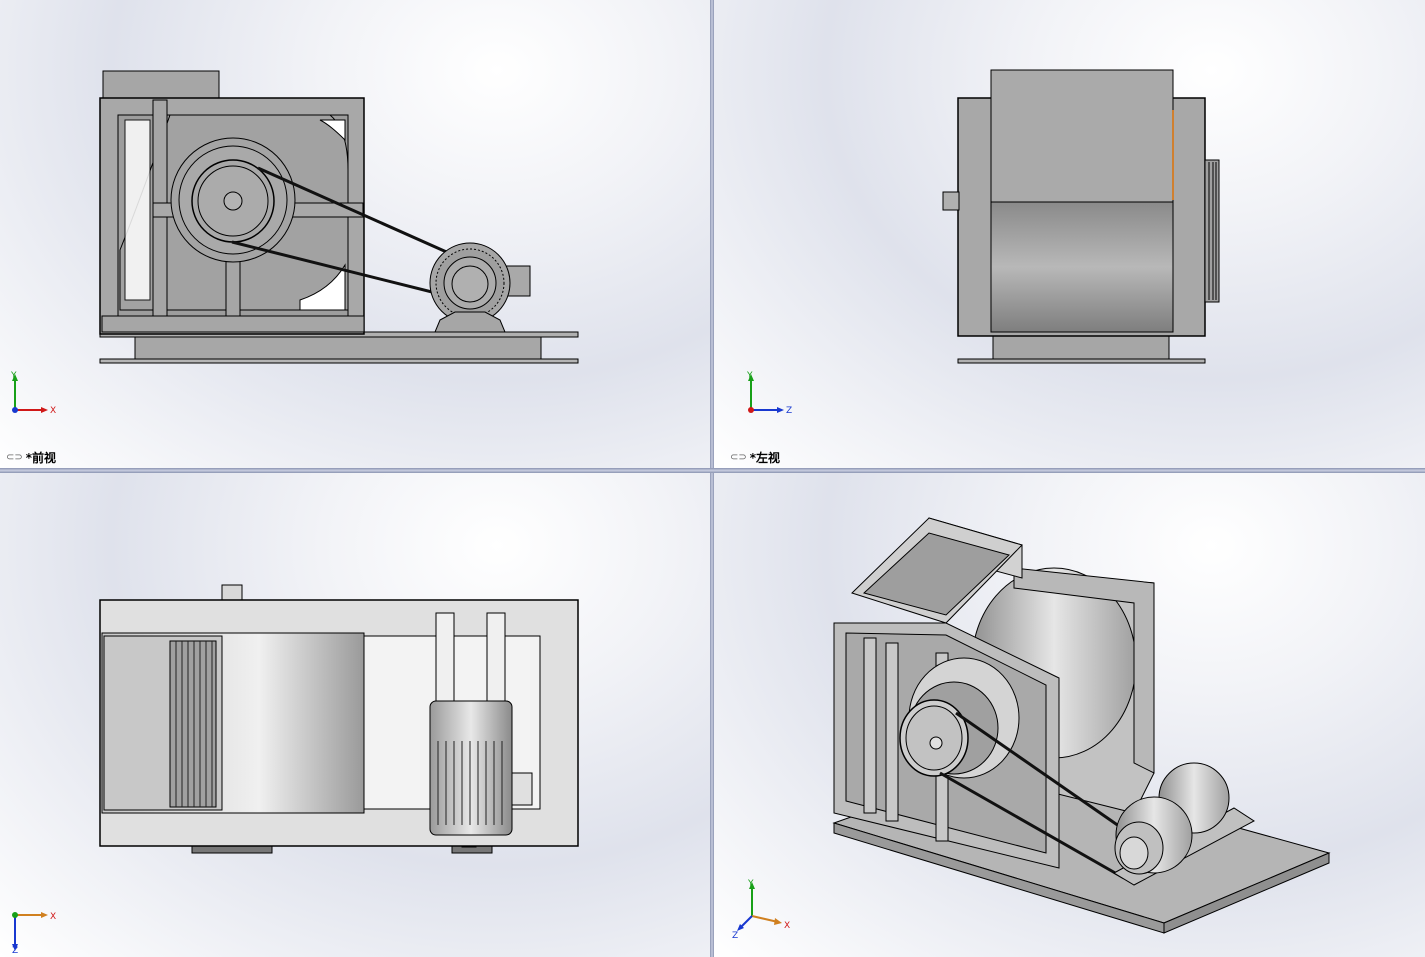  Describe the element at coordinates (761, 908) in the screenshot. I see `coordinate-triad-isometric: Y X Z` at that location.